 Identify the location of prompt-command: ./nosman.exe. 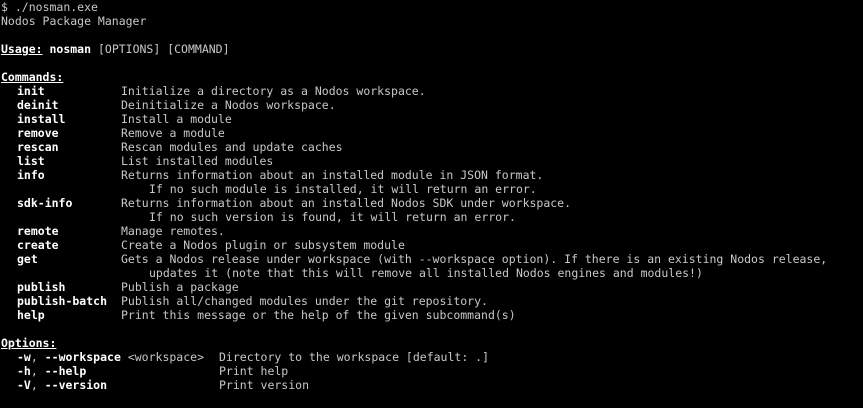
(56, 7).